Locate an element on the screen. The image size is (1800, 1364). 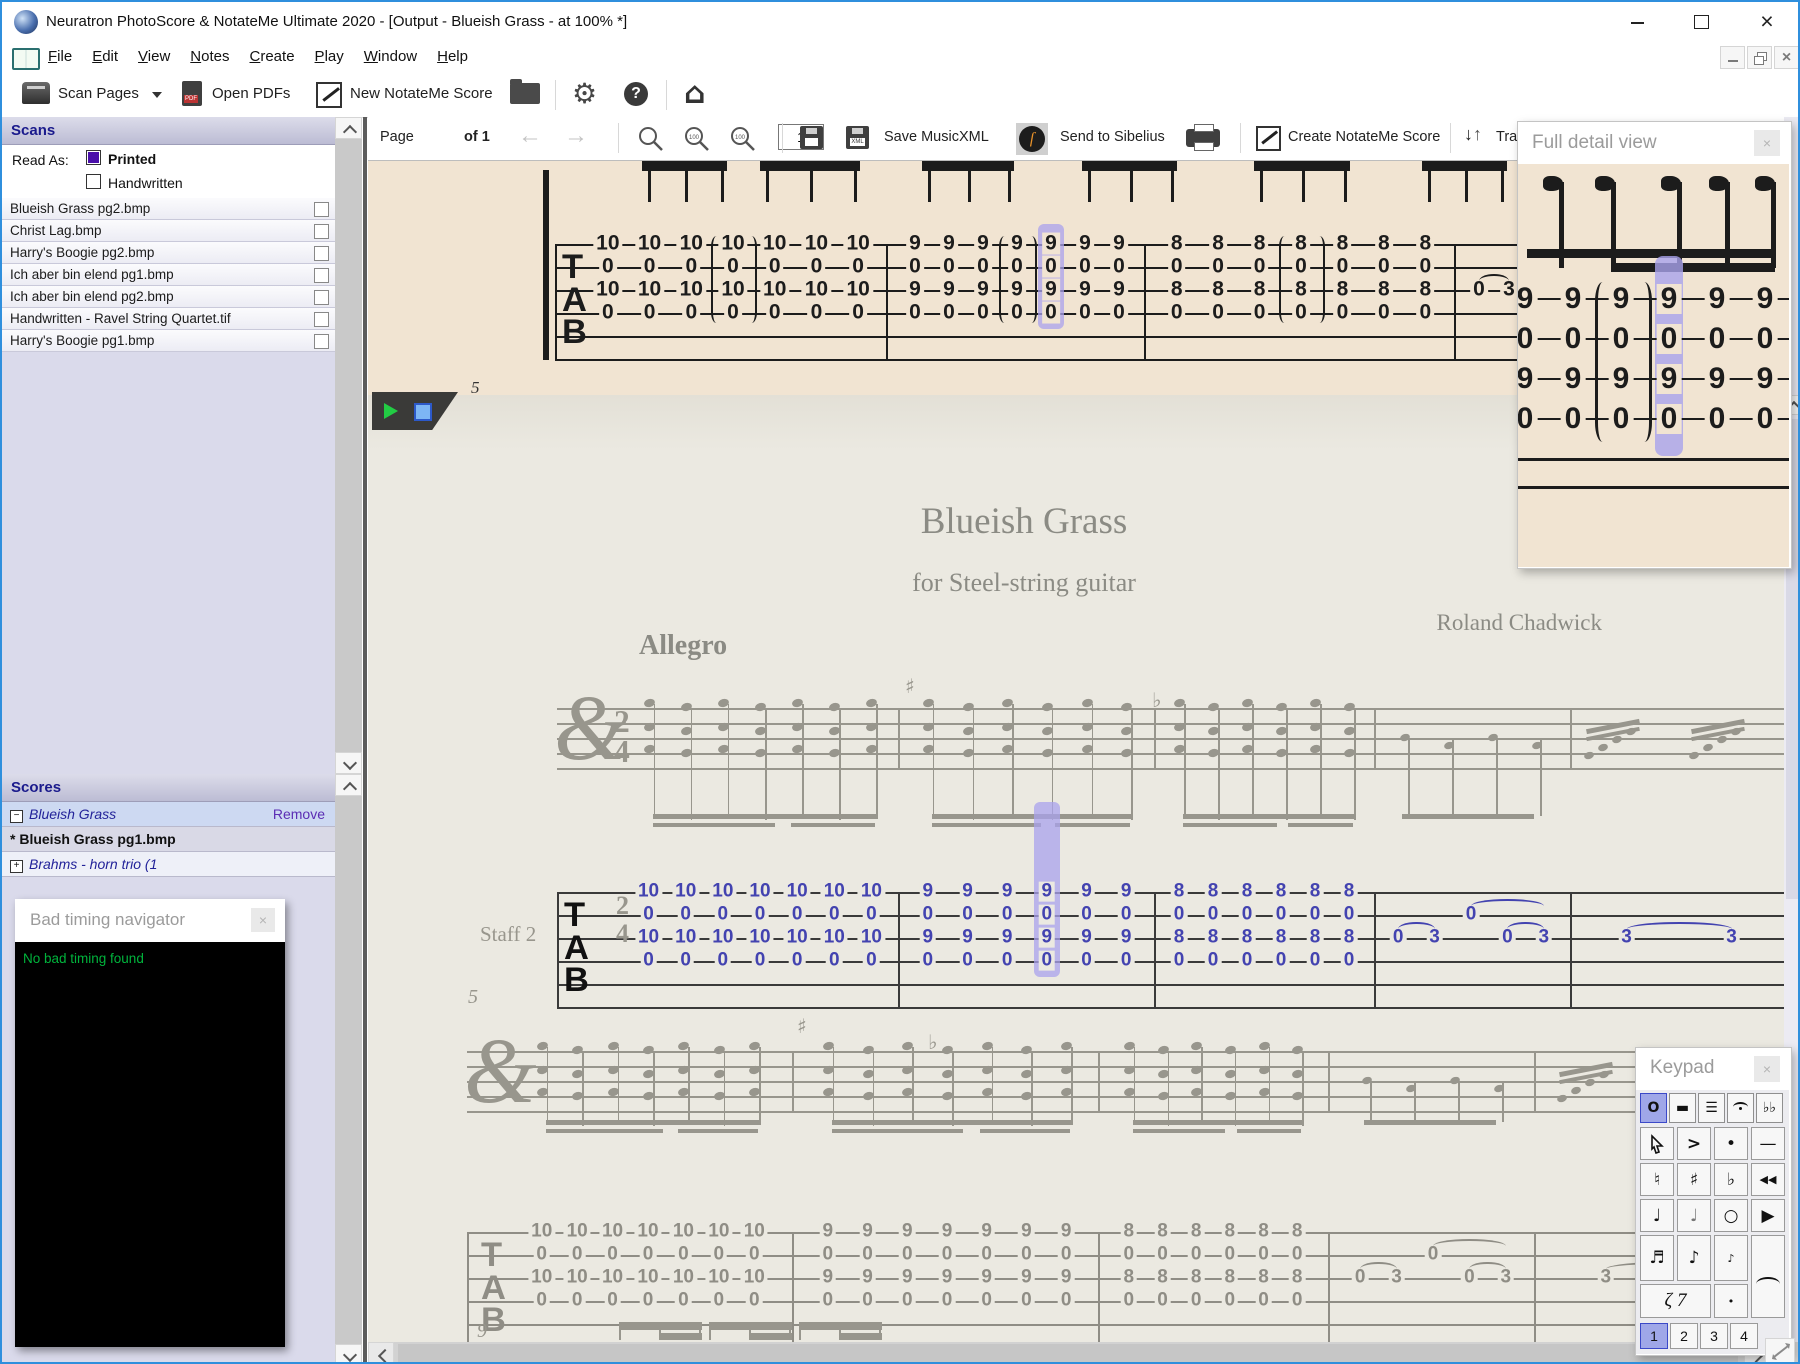
keypad-page-4: 4 is located at coordinates (1744, 1336).